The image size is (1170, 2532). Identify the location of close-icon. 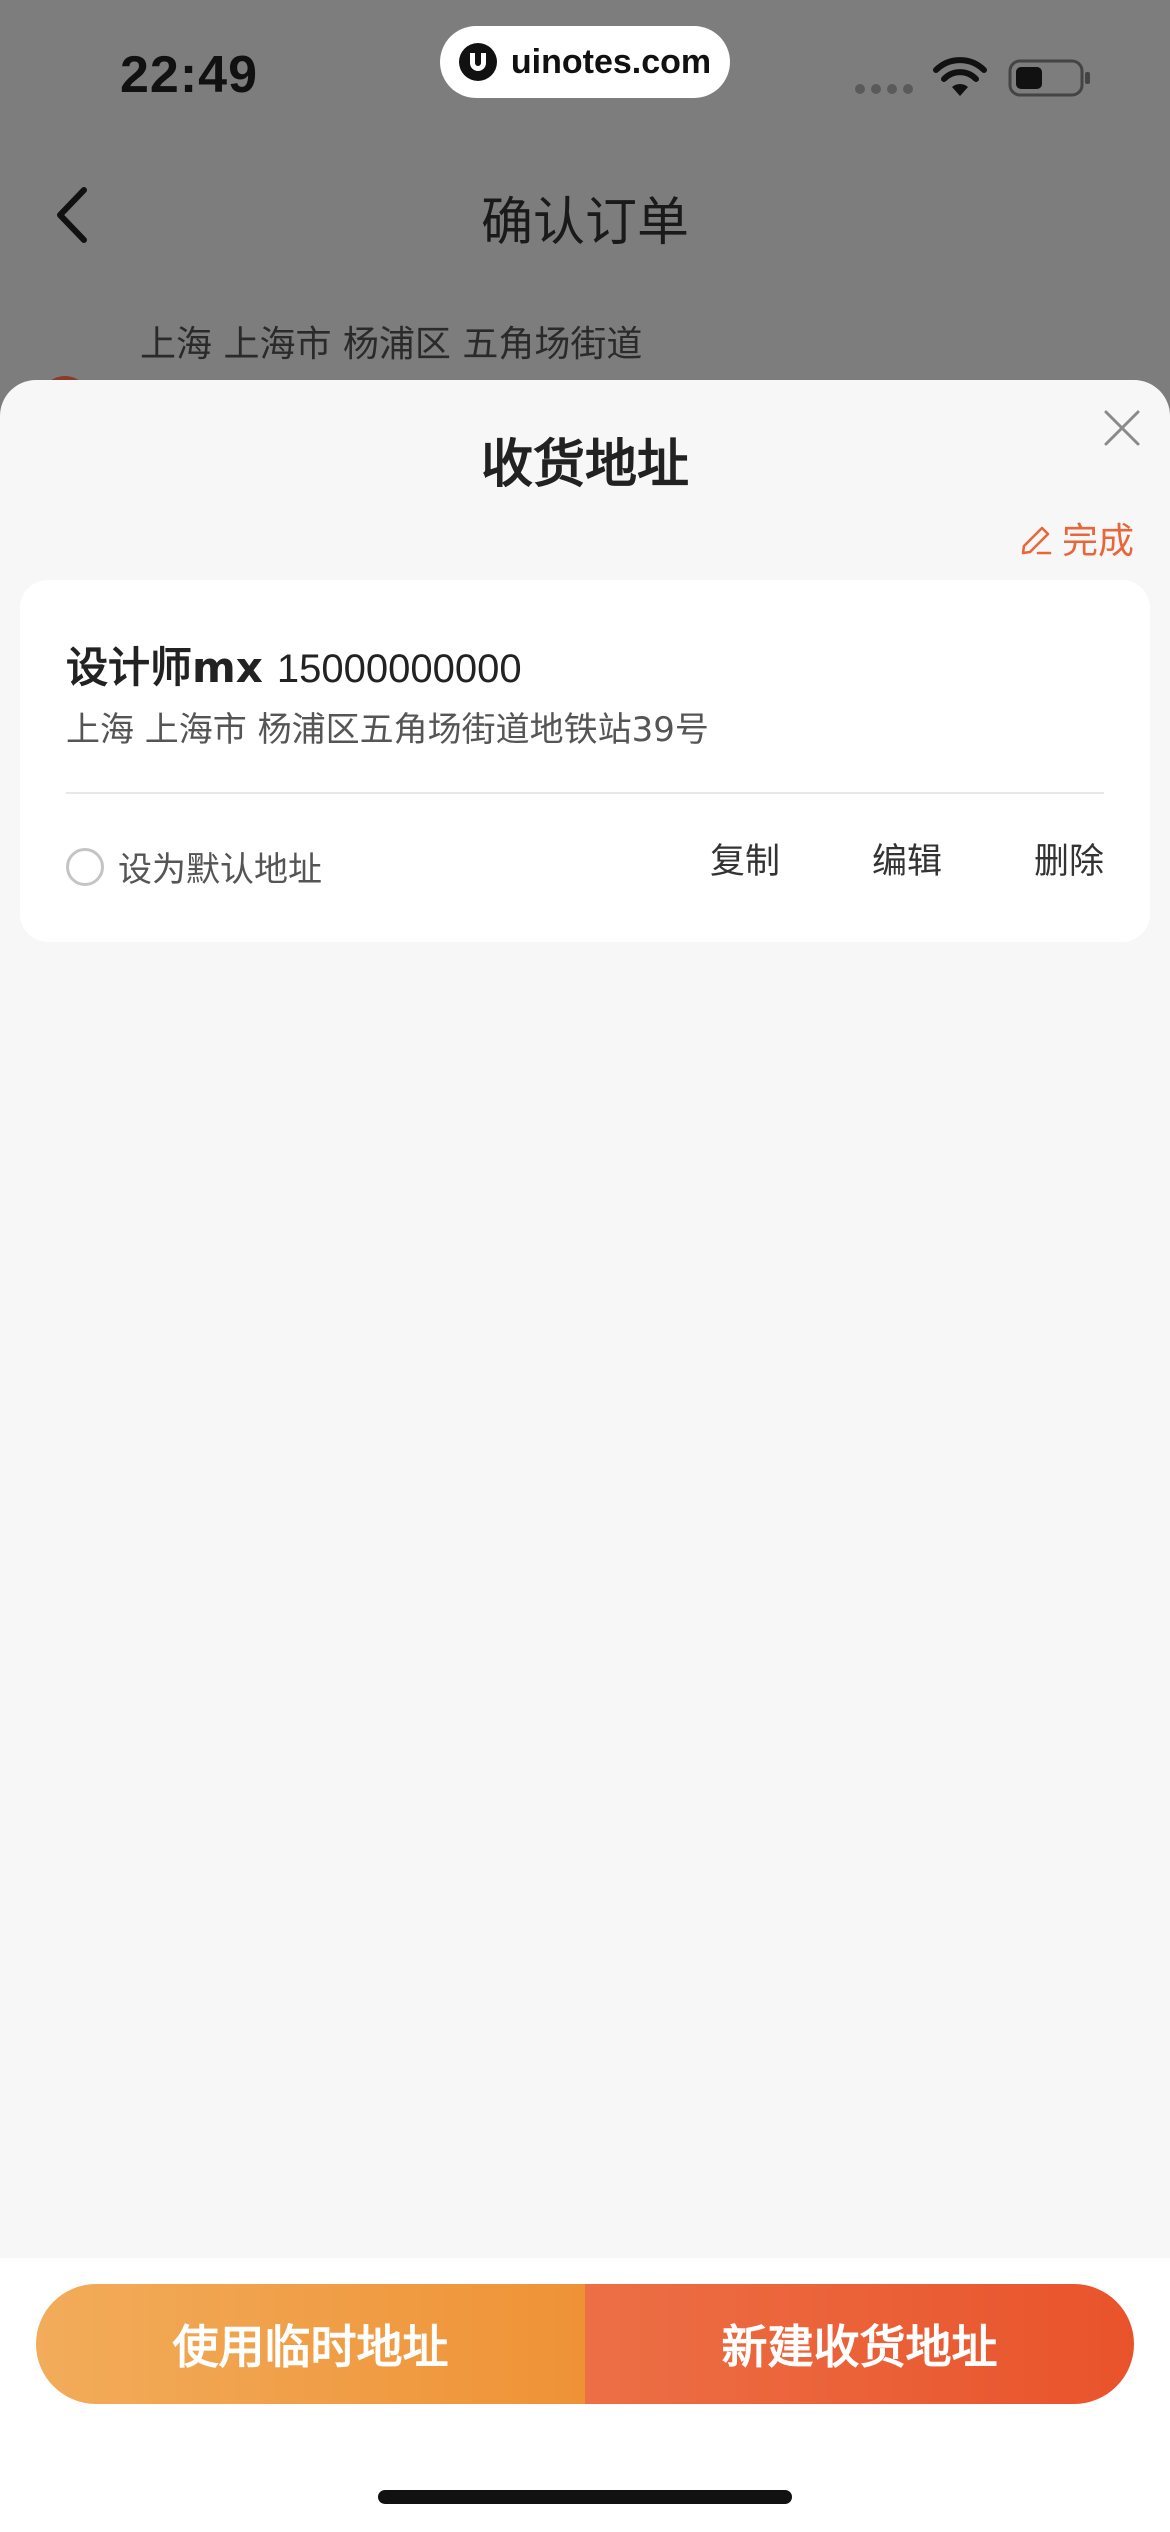
(1122, 428).